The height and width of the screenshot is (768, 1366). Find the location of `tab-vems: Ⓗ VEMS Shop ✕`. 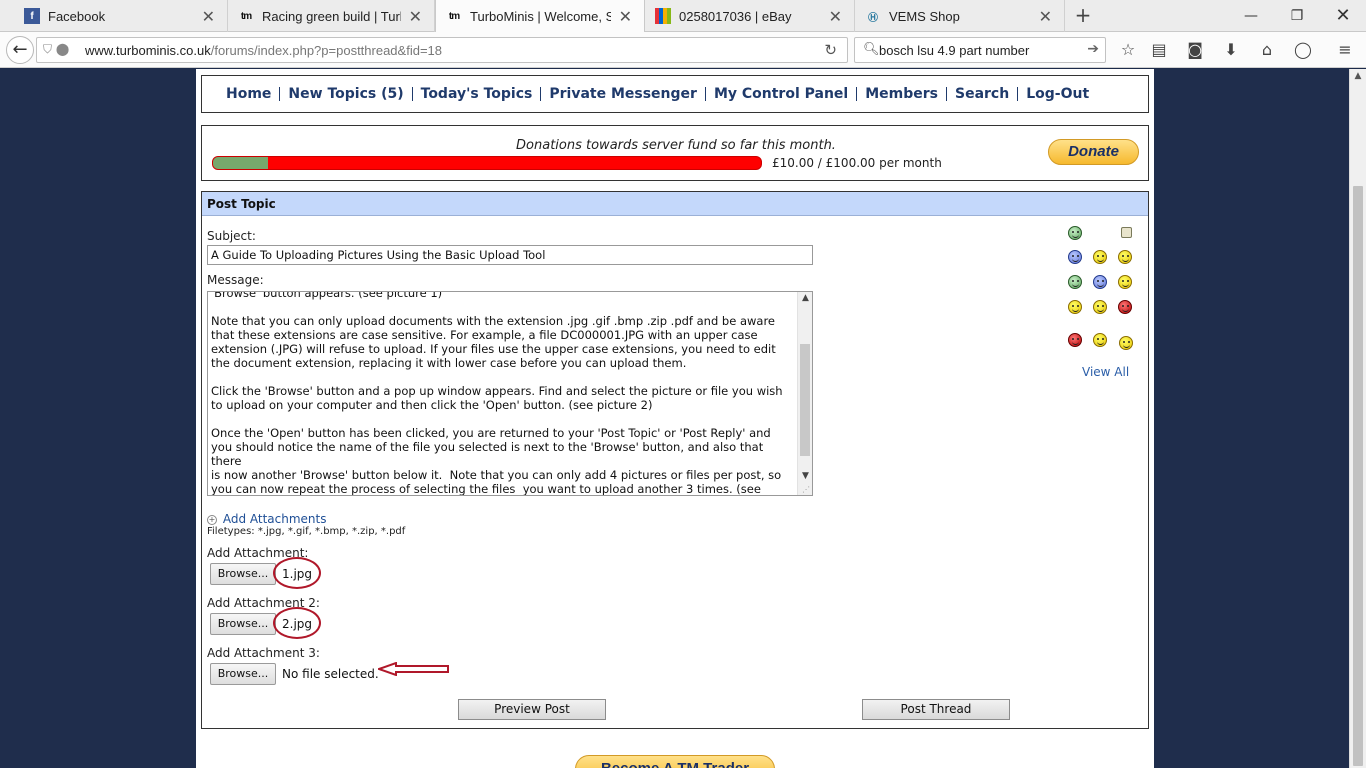

tab-vems: Ⓗ VEMS Shop ✕ is located at coordinates (960, 16).